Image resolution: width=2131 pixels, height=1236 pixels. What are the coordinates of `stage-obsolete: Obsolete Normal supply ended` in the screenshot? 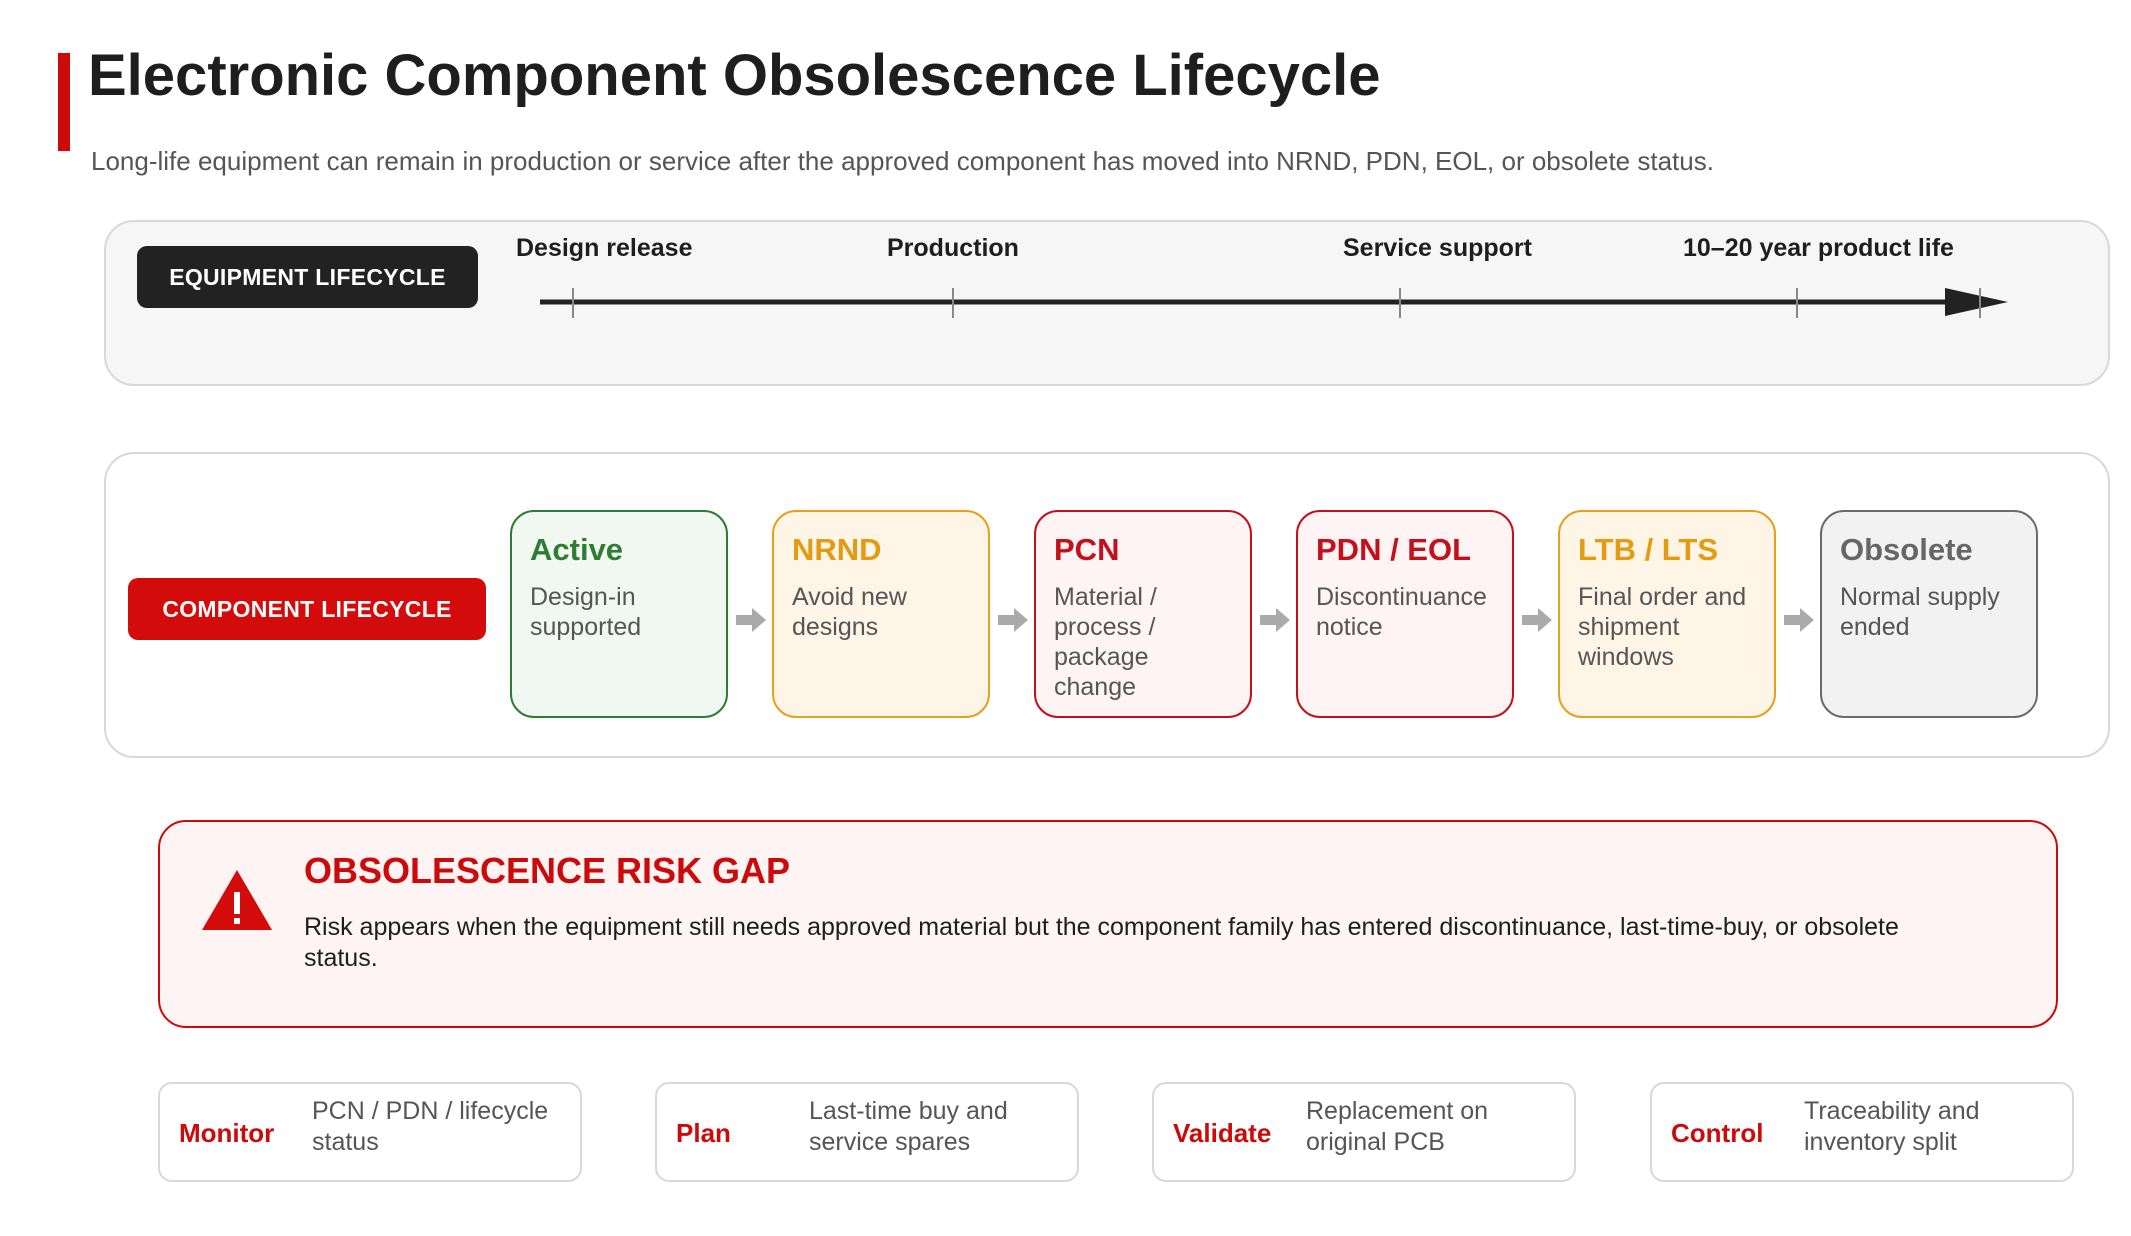 It's located at (1929, 614).